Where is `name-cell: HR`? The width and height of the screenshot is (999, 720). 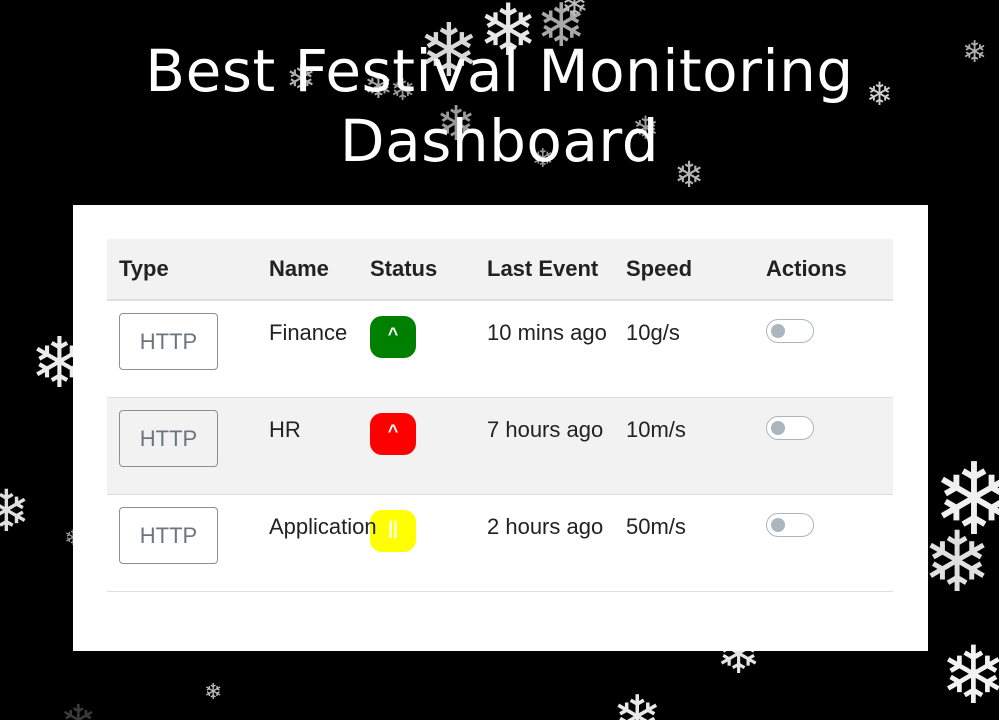 name-cell: HR is located at coordinates (307, 446).